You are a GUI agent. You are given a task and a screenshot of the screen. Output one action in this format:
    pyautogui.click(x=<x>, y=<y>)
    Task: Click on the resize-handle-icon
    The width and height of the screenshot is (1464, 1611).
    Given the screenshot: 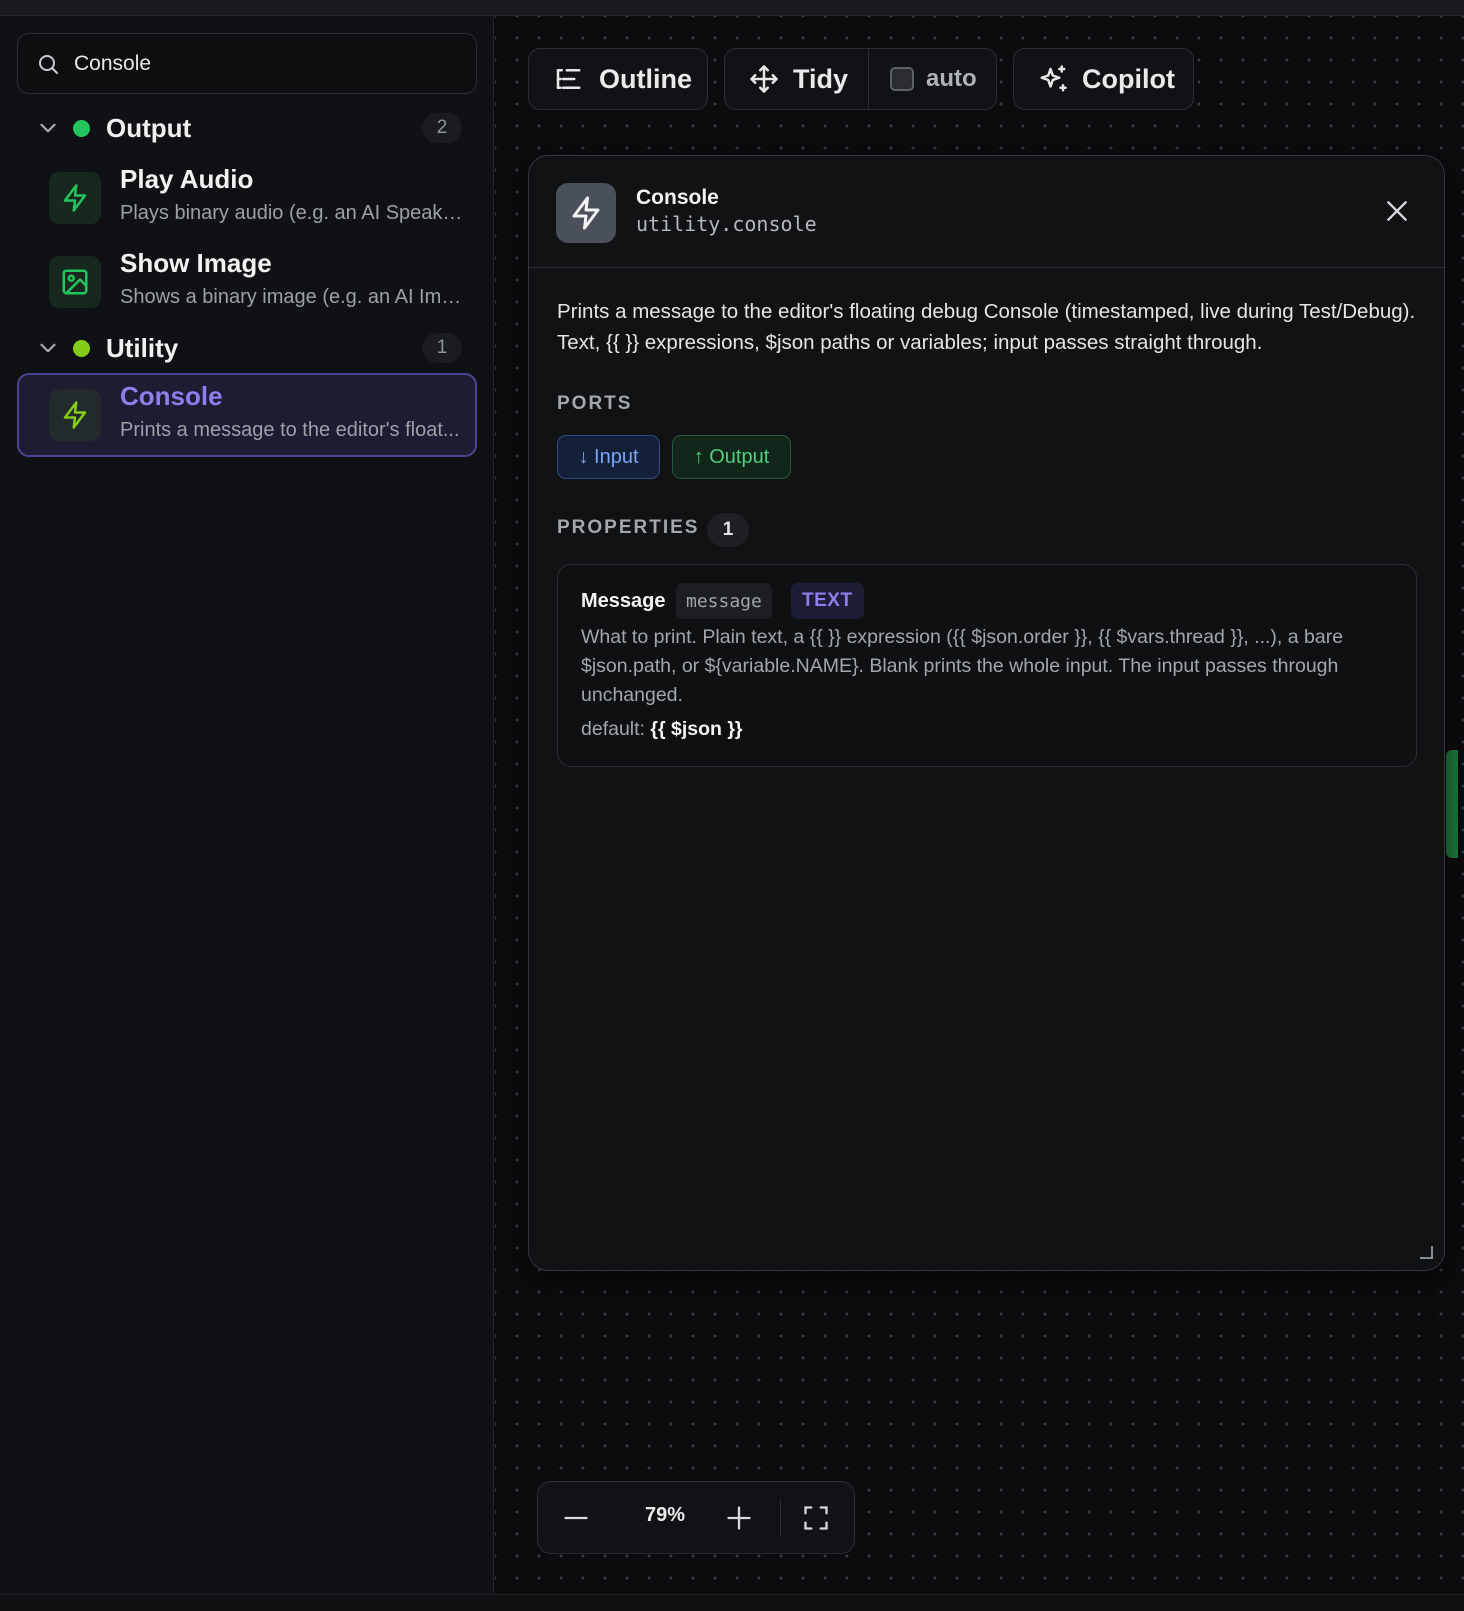 What is the action you would take?
    pyautogui.click(x=1426, y=1252)
    